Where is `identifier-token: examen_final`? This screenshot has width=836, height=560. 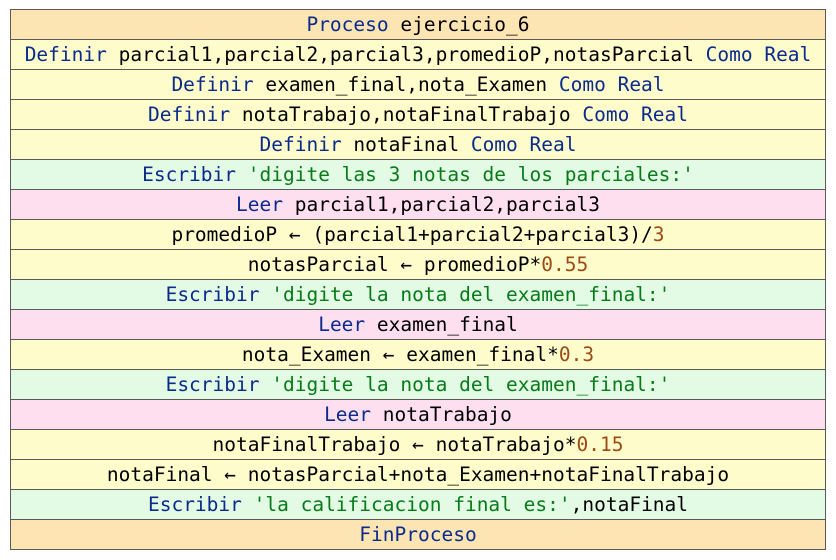
identifier-token: examen_final is located at coordinates (441, 324).